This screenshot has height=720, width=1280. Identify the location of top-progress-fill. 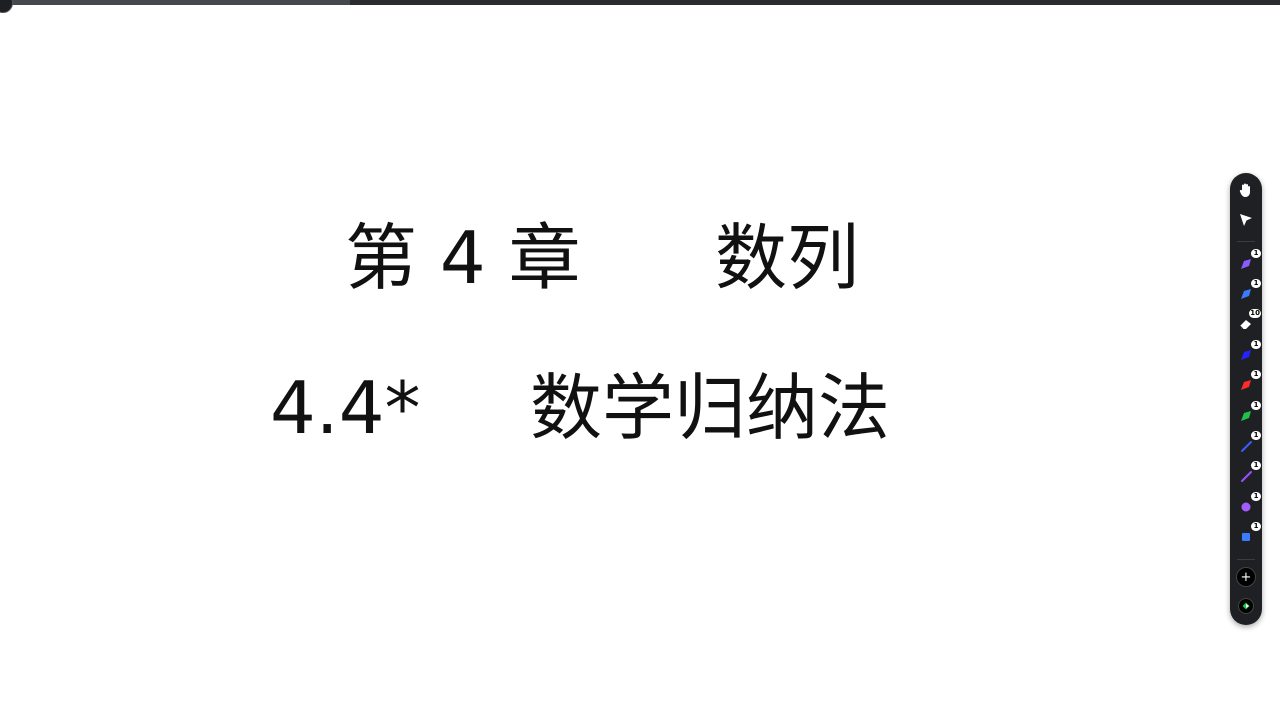
(175, 2).